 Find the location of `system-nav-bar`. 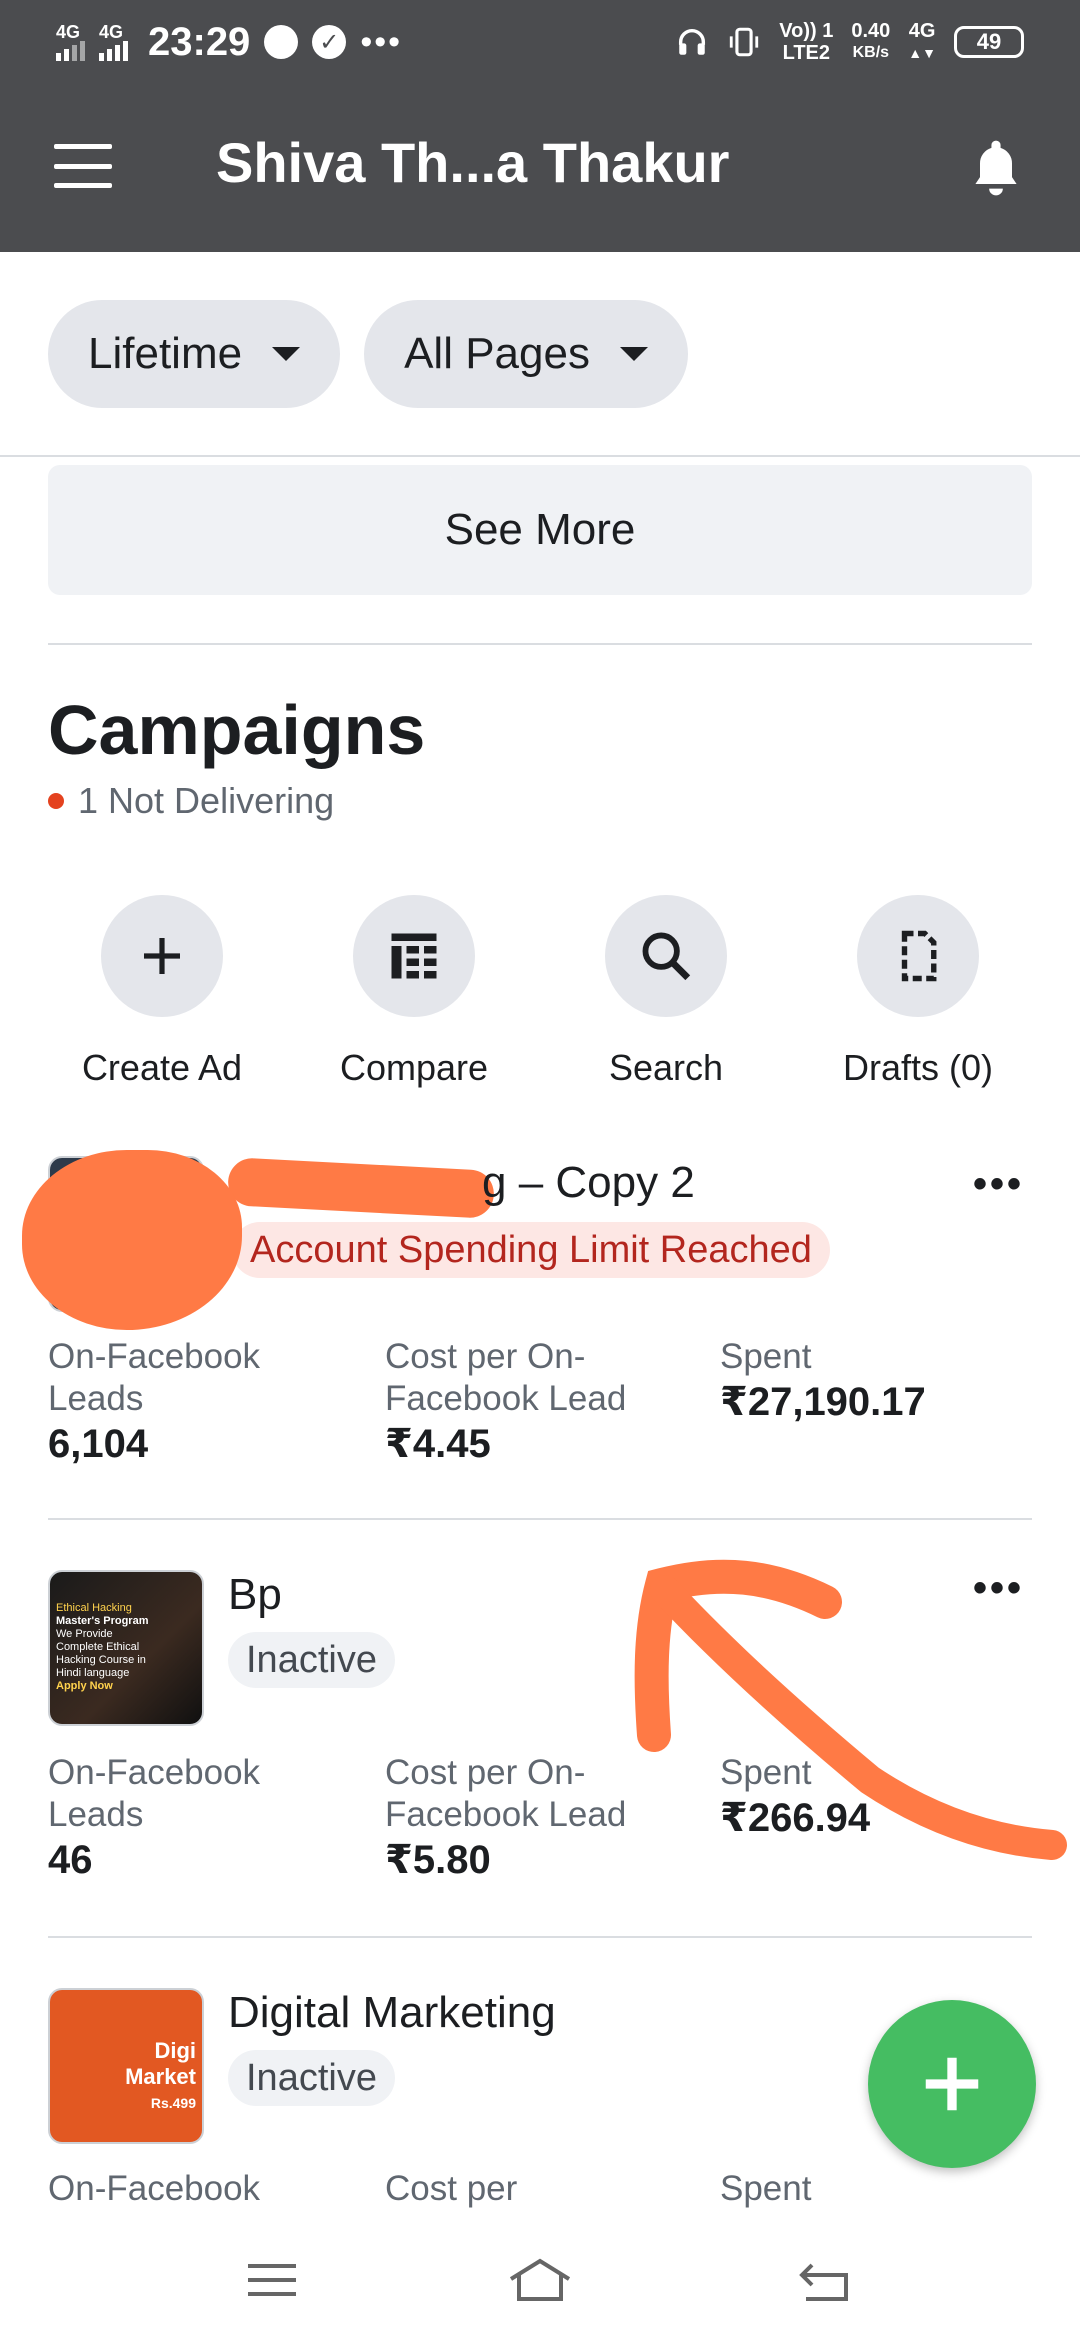

system-nav-bar is located at coordinates (540, 2280).